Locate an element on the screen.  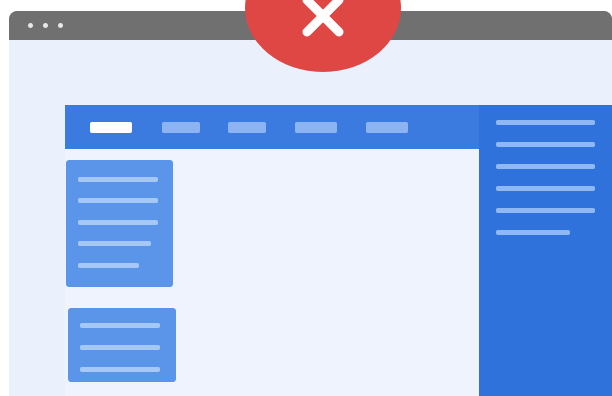
close-icon is located at coordinates (323, 18).